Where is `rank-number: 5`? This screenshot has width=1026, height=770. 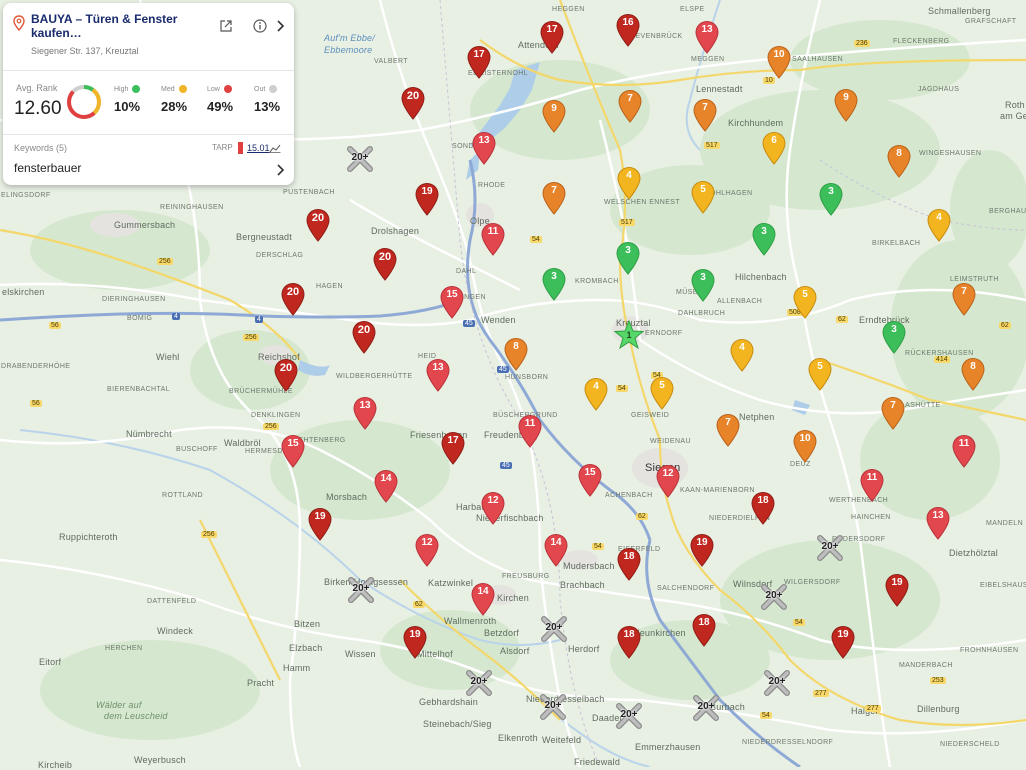 rank-number: 5 is located at coordinates (820, 366).